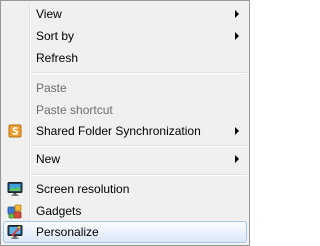 This screenshot has width=320, height=246. Describe the element at coordinates (125, 36) in the screenshot. I see `menu-item-sort-by: Sort by` at that location.